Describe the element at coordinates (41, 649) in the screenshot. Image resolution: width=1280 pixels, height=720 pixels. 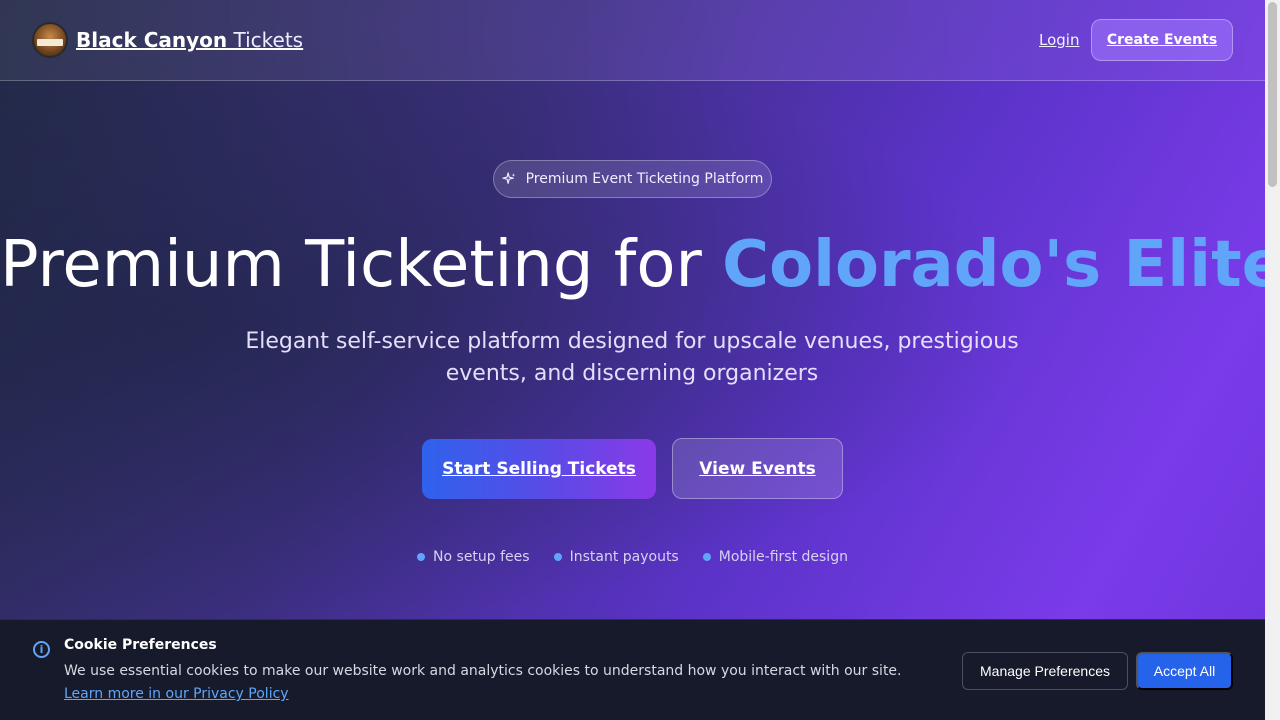
I see `info-icon: i` at that location.